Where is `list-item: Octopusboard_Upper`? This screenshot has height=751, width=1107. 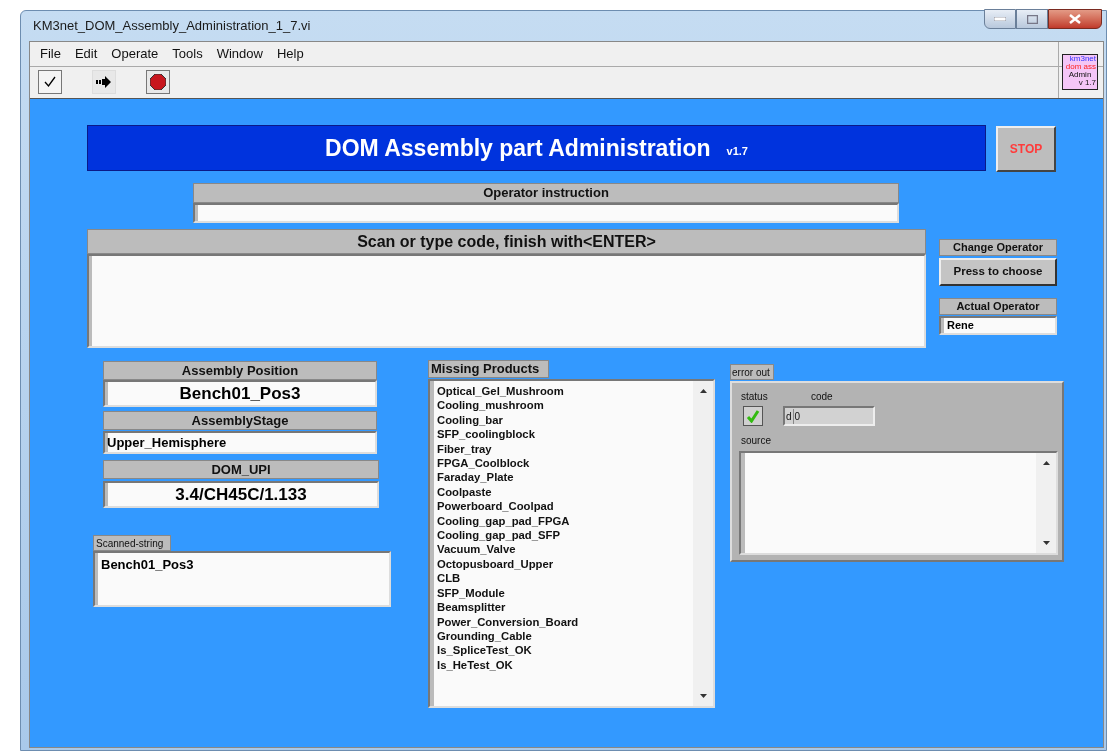
list-item: Octopusboard_Upper is located at coordinates (565, 564).